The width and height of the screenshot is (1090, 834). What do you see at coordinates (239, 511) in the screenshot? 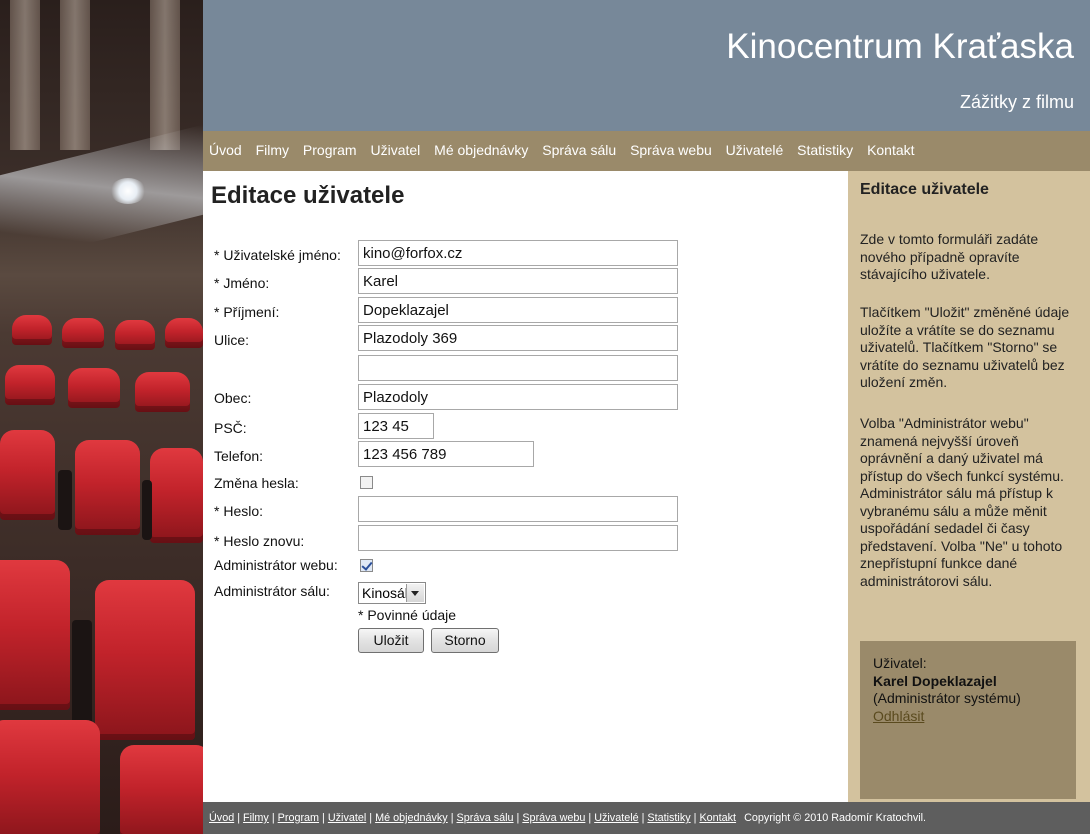
I see `password-label: * Heslo:` at bounding box center [239, 511].